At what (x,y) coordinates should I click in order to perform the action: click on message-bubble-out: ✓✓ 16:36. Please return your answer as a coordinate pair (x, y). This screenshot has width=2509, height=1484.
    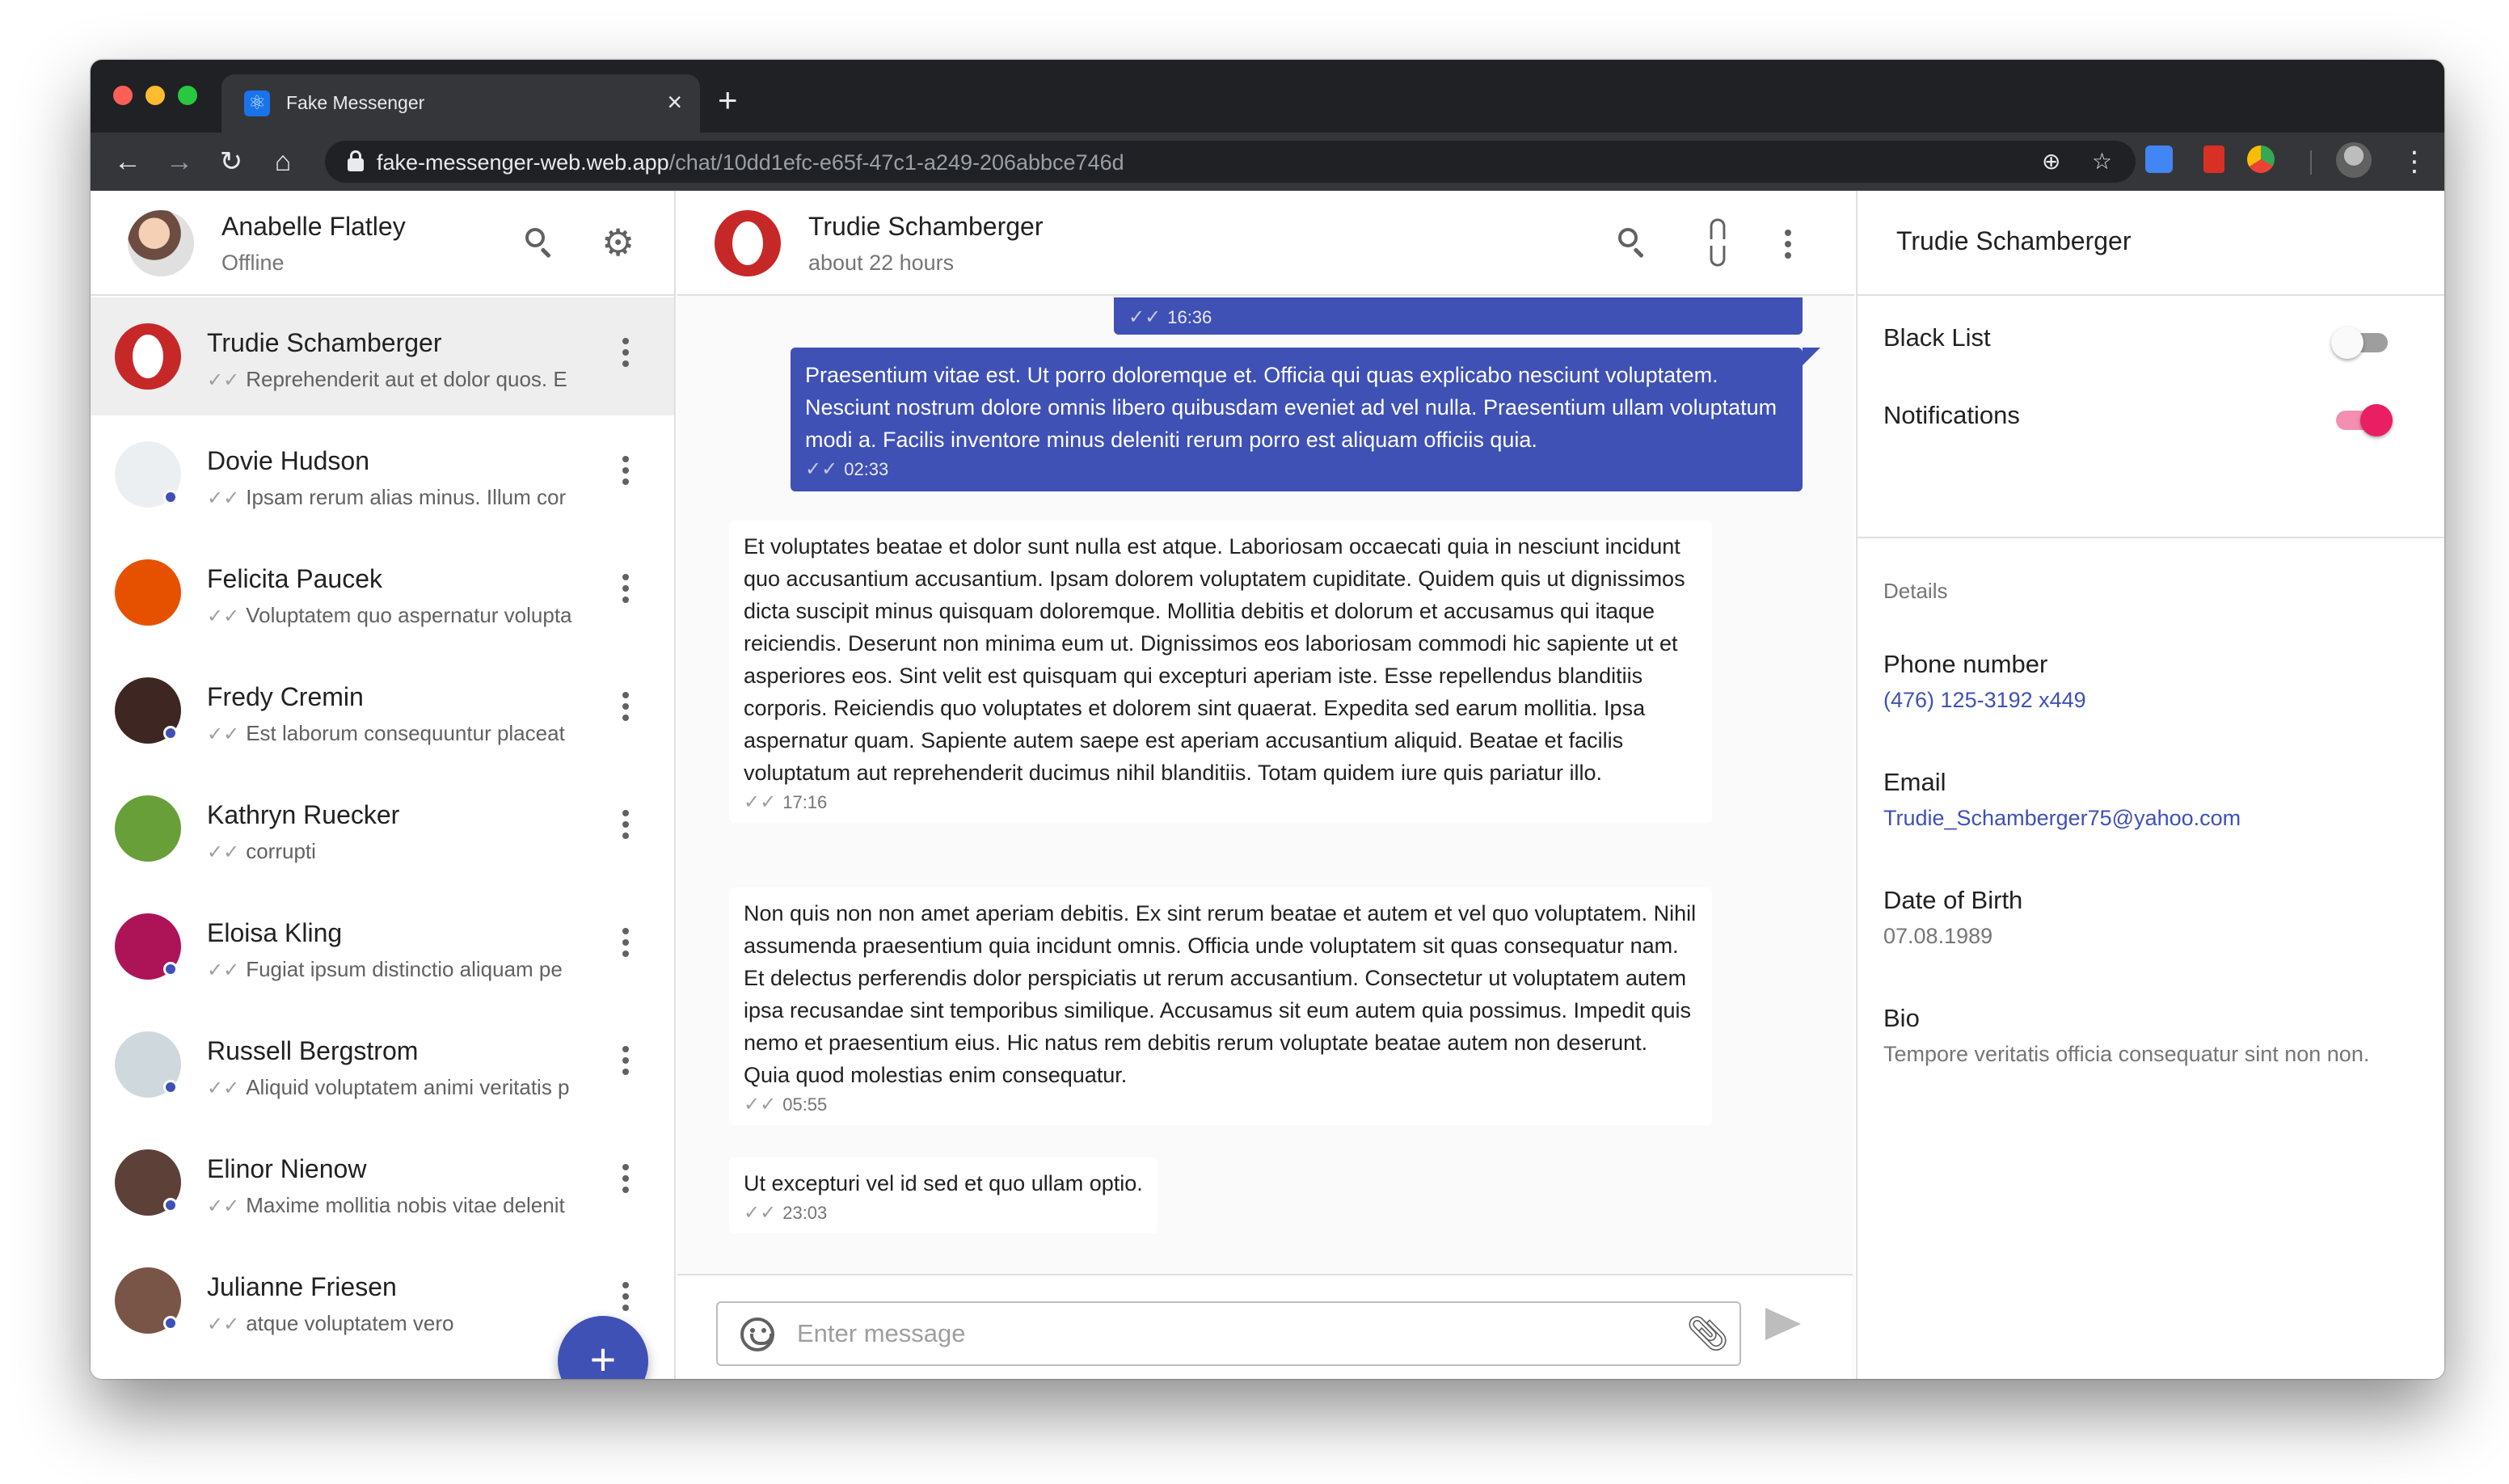
    Looking at the image, I should click on (1458, 316).